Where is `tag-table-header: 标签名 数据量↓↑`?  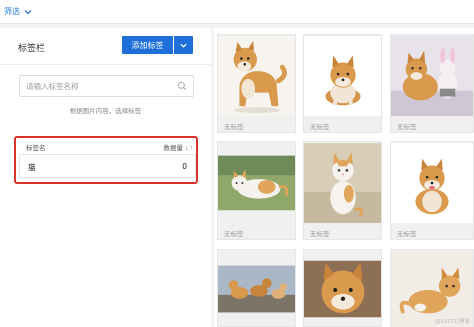 tag-table-header: 标签名 数据量↓↑ is located at coordinates (114, 147).